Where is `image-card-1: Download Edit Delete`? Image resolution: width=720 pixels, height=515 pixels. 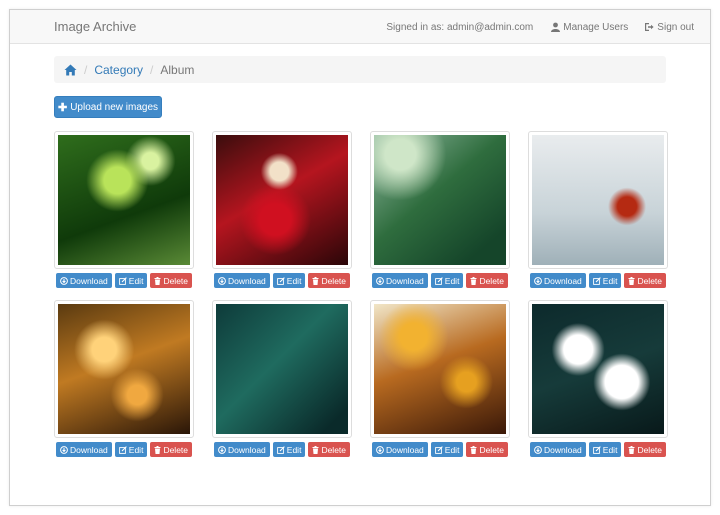 image-card-1: Download Edit Delete is located at coordinates (124, 209).